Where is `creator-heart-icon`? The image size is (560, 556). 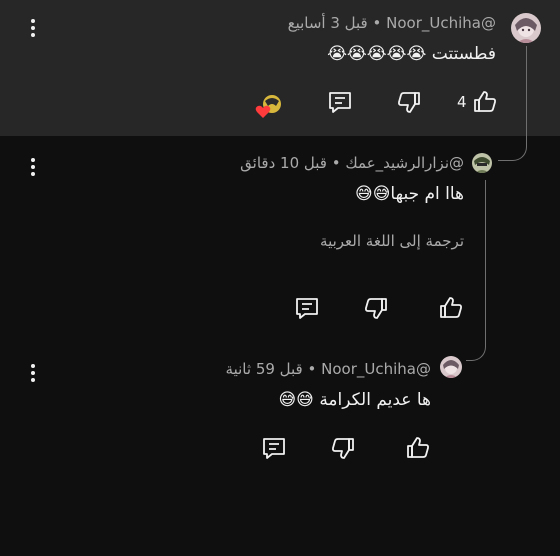
creator-heart-icon is located at coordinates (269, 104).